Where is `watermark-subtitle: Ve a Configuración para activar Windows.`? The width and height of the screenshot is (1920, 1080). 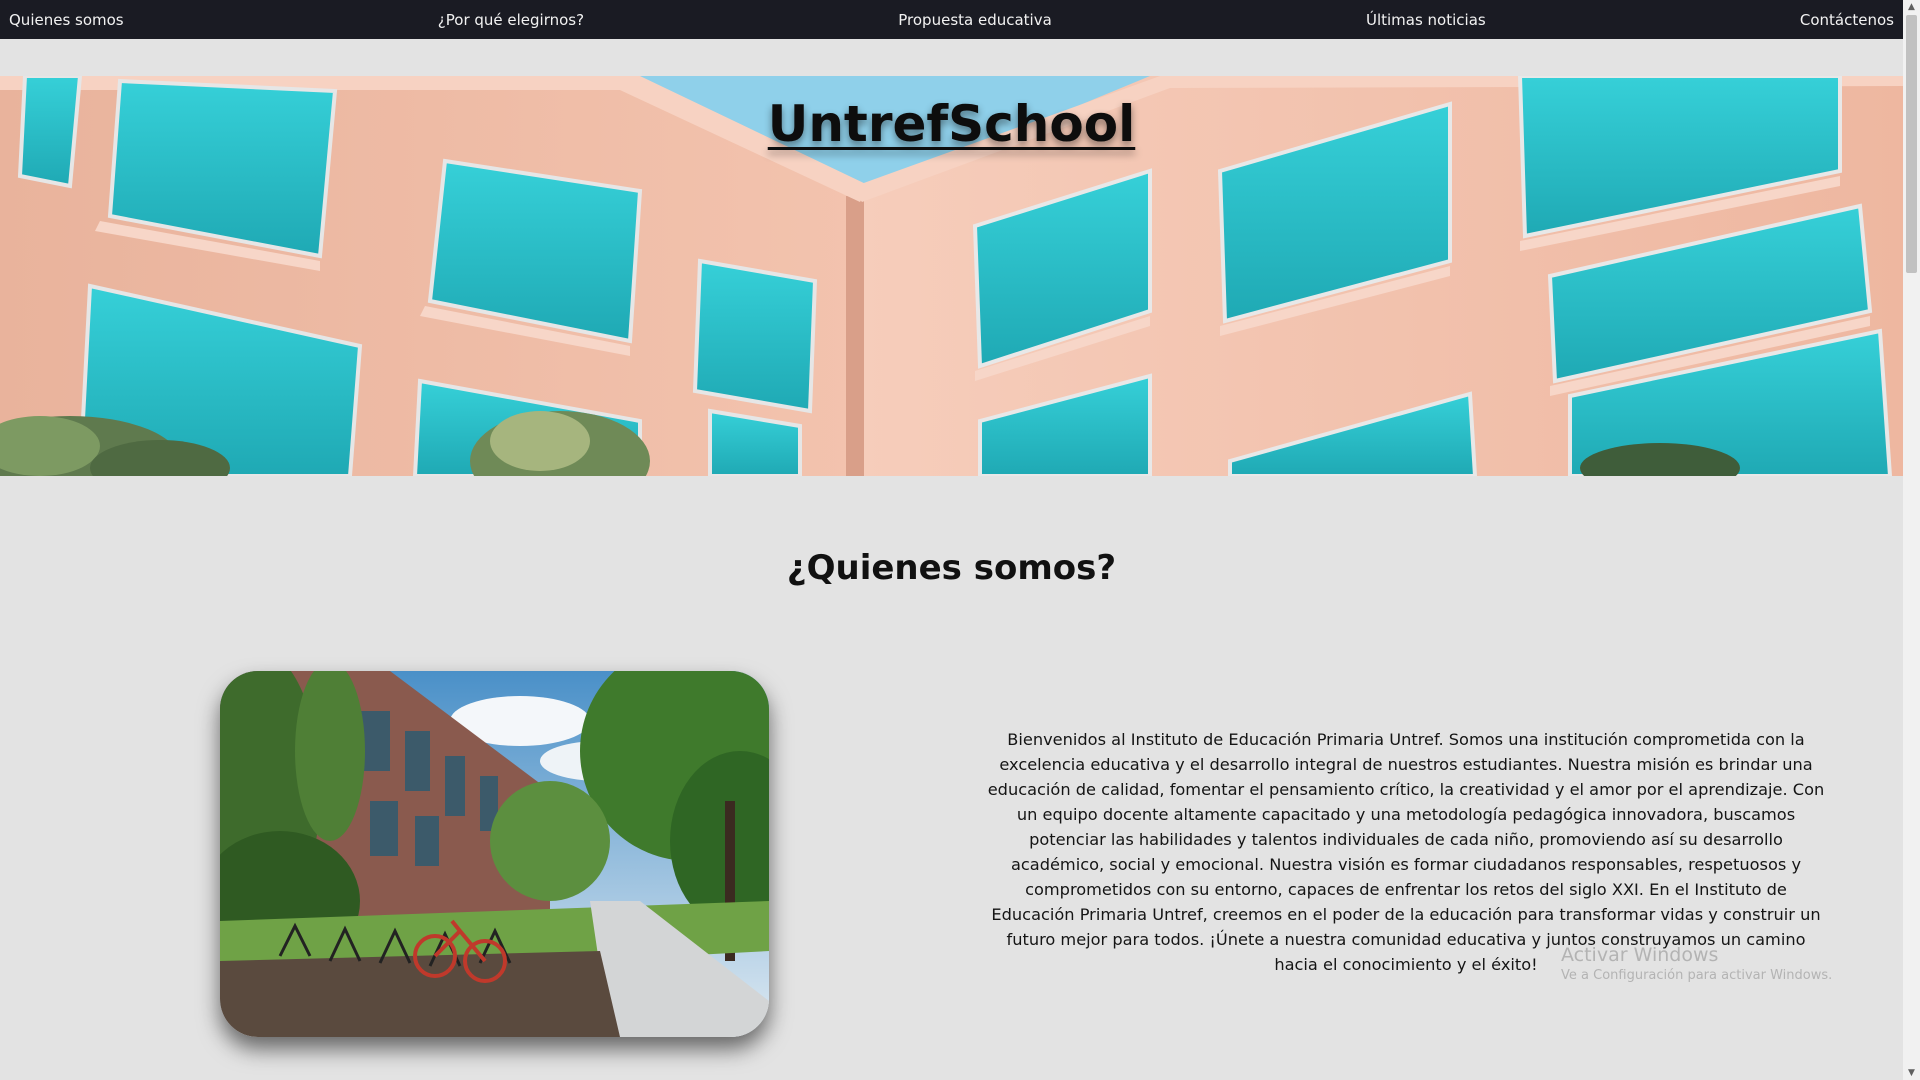 watermark-subtitle: Ve a Configuración para activar Windows. is located at coordinates (1697, 975).